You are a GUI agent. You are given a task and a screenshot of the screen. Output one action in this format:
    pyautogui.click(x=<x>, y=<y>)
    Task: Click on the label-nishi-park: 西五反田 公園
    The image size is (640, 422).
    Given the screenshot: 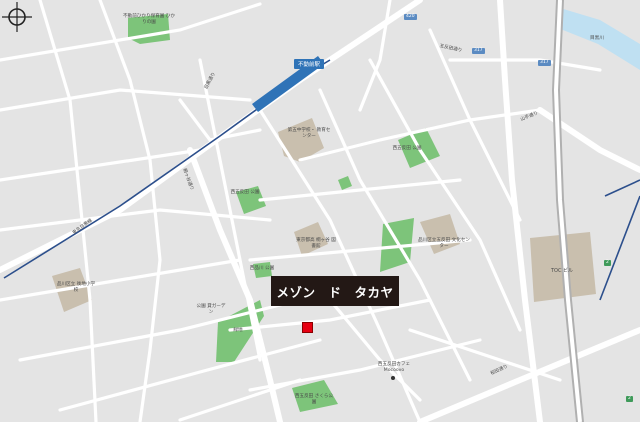 What is the action you would take?
    pyautogui.click(x=245, y=192)
    